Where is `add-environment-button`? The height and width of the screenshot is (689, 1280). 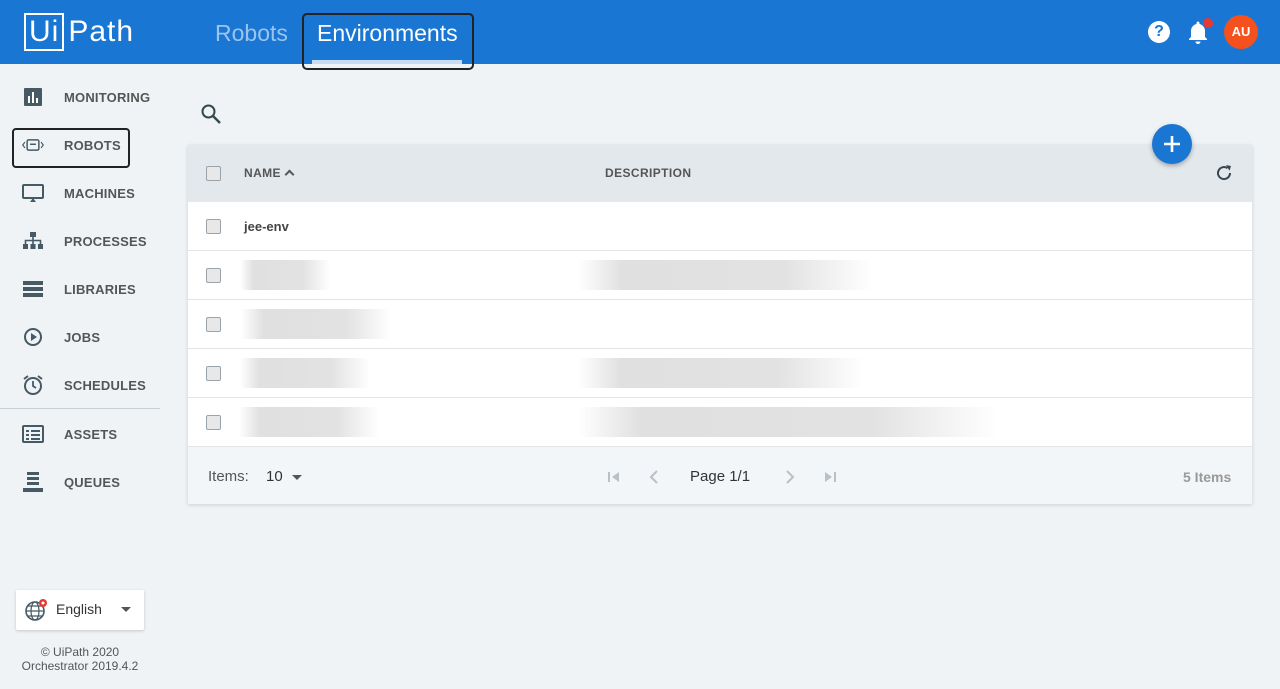
add-environment-button is located at coordinates (1172, 144).